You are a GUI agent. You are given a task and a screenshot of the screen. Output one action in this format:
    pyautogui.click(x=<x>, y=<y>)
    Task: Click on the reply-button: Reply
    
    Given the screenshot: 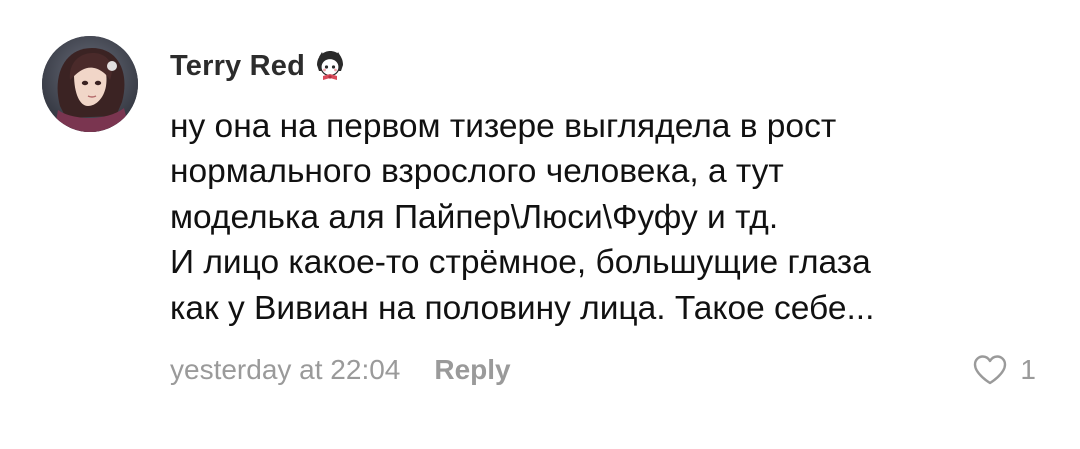 What is the action you would take?
    pyautogui.click(x=472, y=370)
    